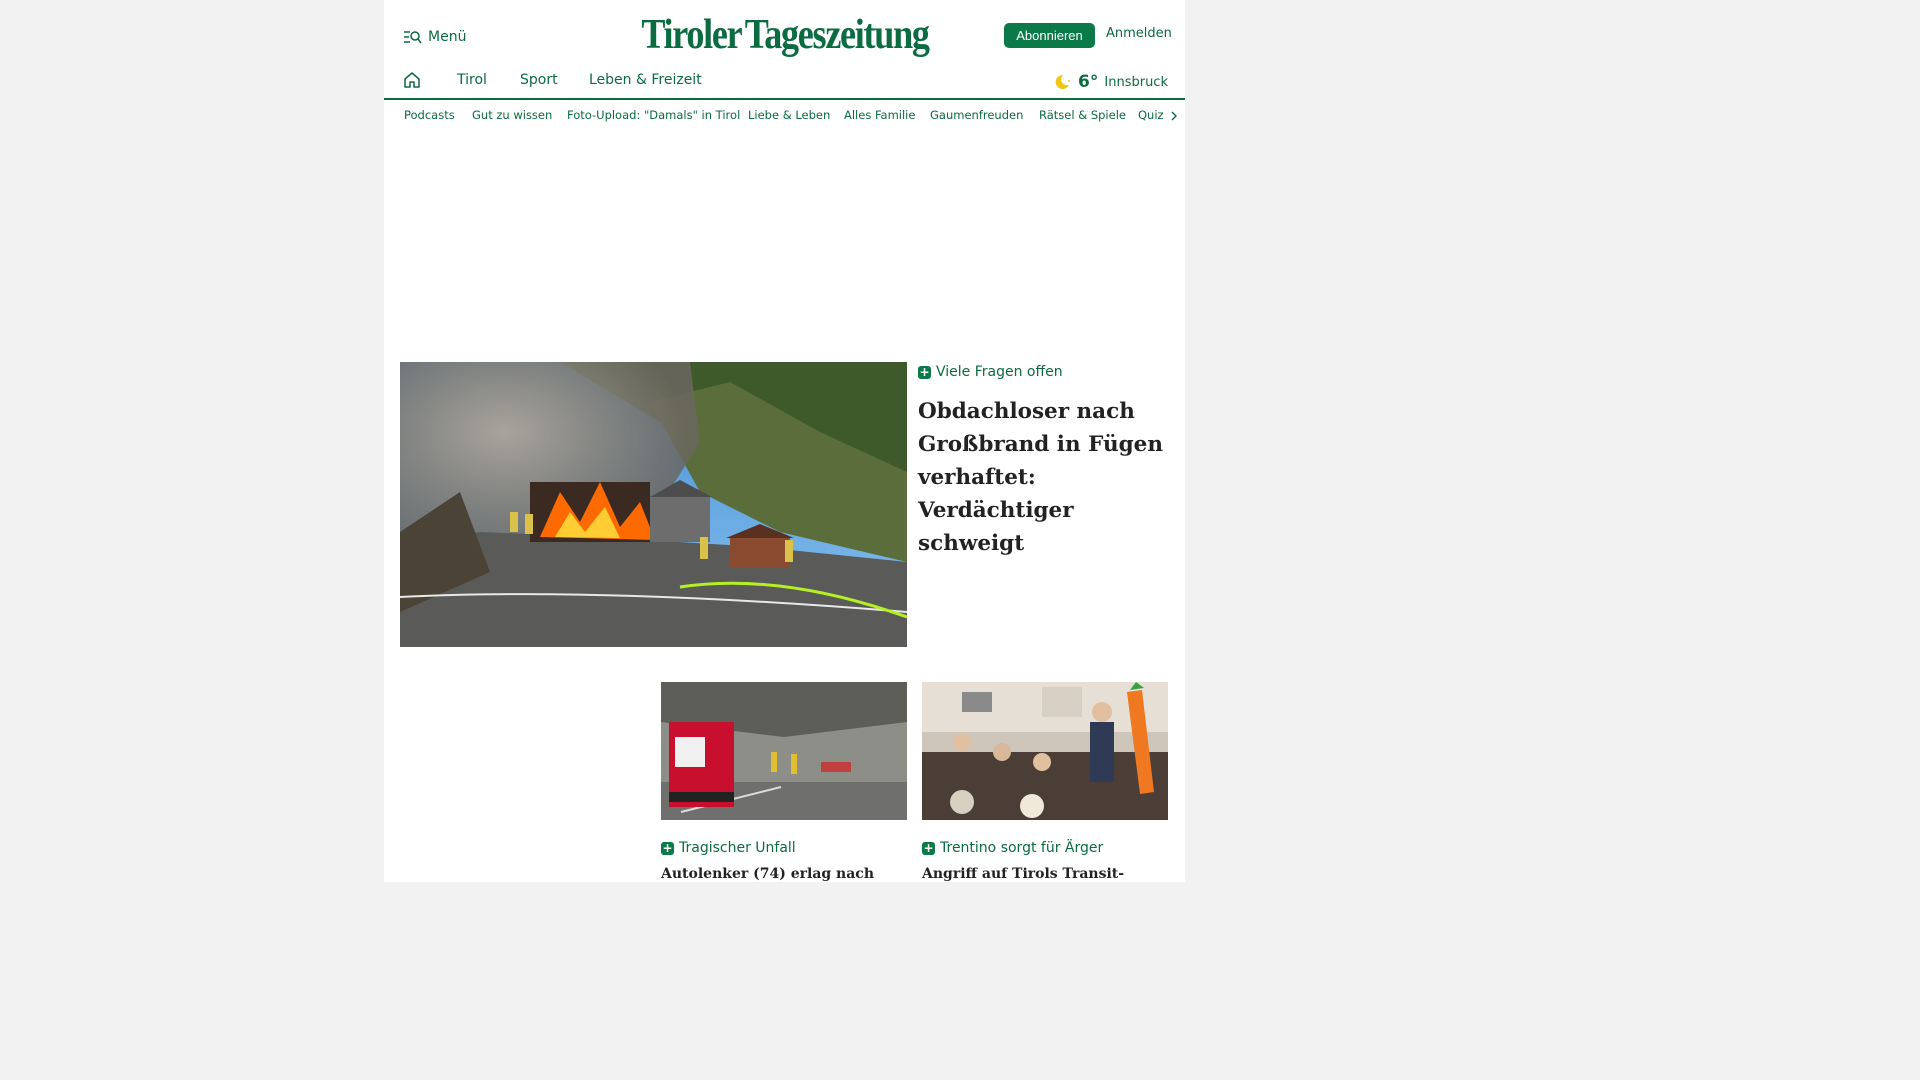 The image size is (1920, 1080). I want to click on sub-nav-foto-upload: Foto-Upload: "Damals" in Tirol, so click(653, 115).